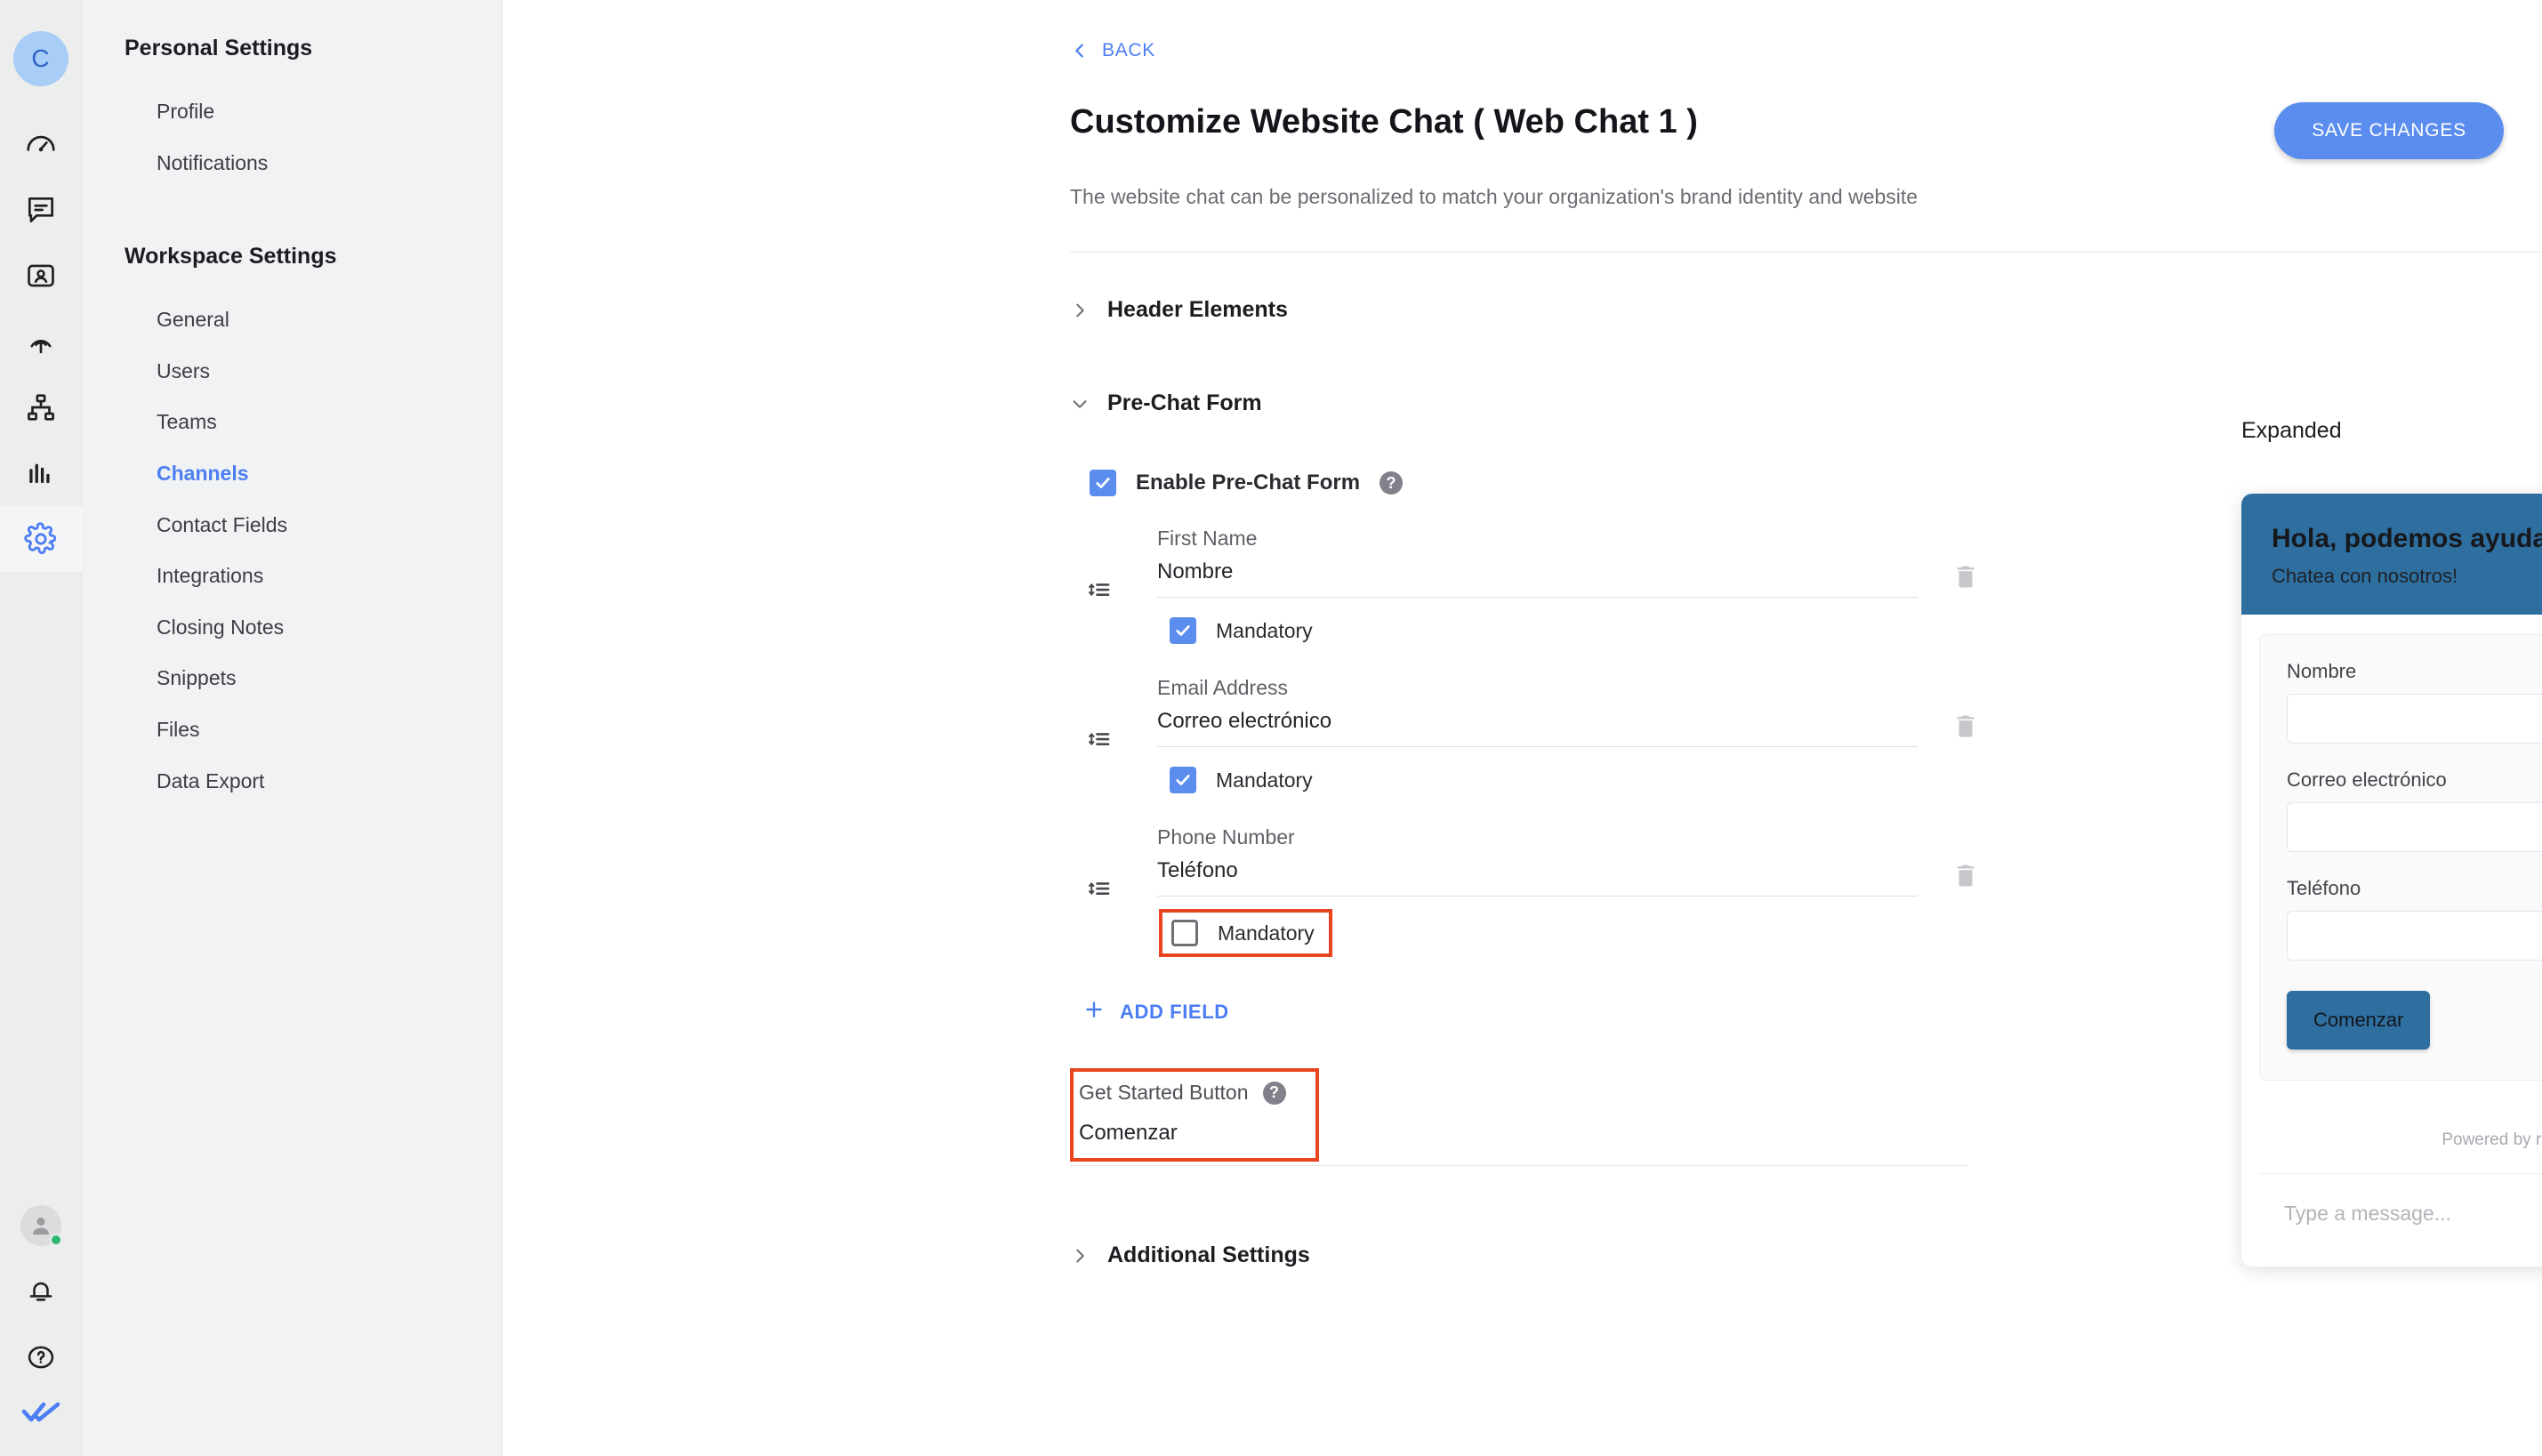 This screenshot has width=2542, height=1456. What do you see at coordinates (2322, 671) in the screenshot?
I see `preview-field-label-name: Nombre` at bounding box center [2322, 671].